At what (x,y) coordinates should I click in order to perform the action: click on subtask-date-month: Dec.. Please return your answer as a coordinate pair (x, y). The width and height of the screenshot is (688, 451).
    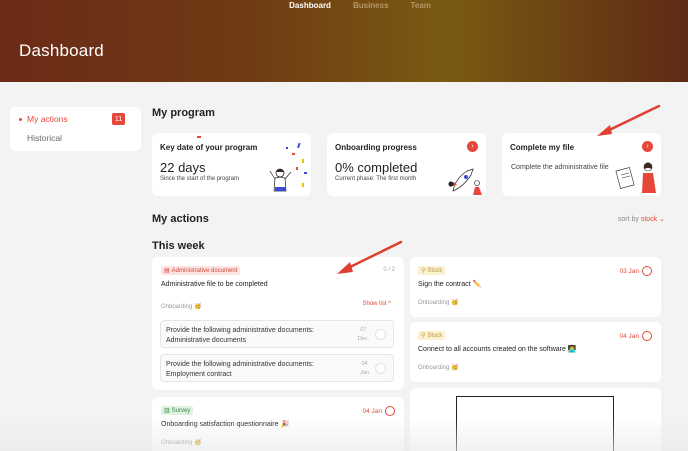
    Looking at the image, I should click on (363, 339).